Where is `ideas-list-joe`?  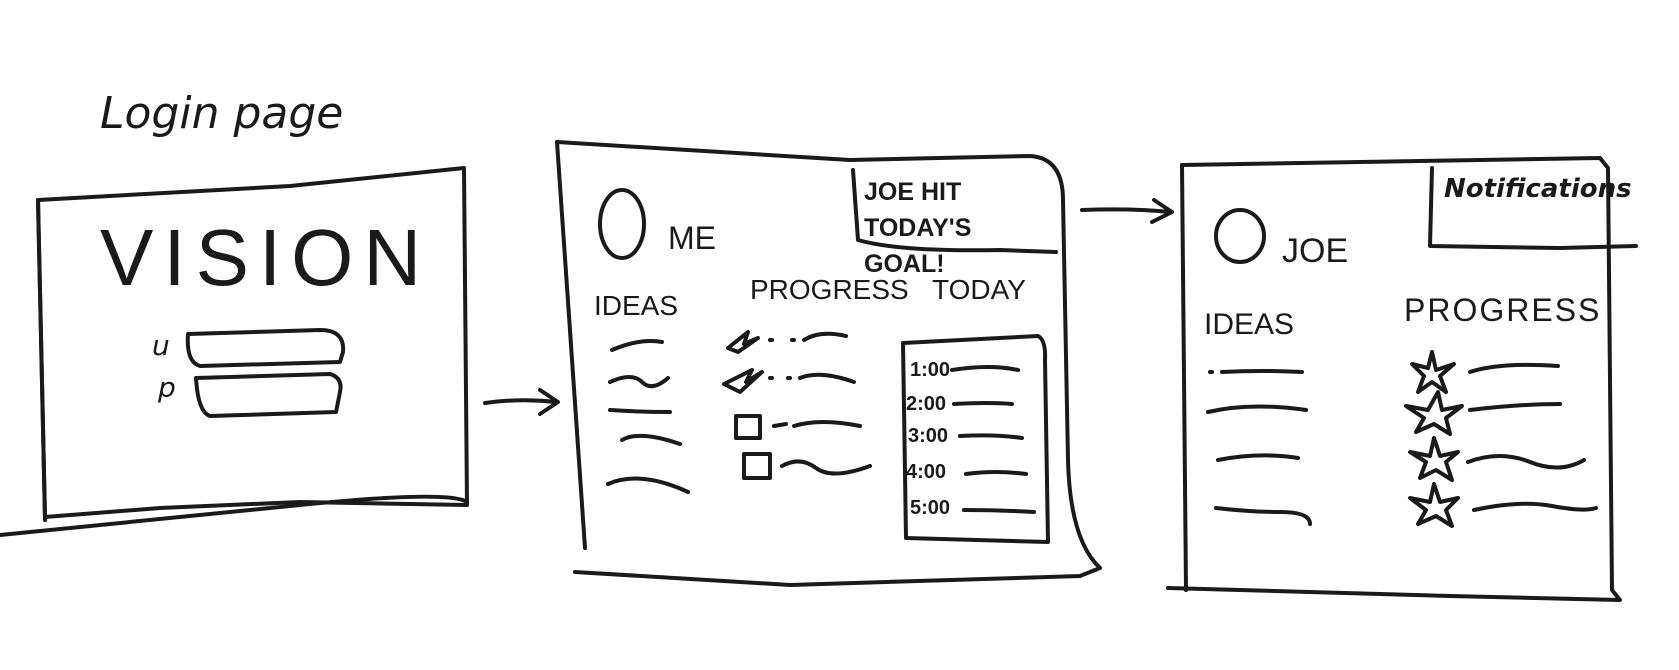
ideas-list-joe is located at coordinates (1259, 447).